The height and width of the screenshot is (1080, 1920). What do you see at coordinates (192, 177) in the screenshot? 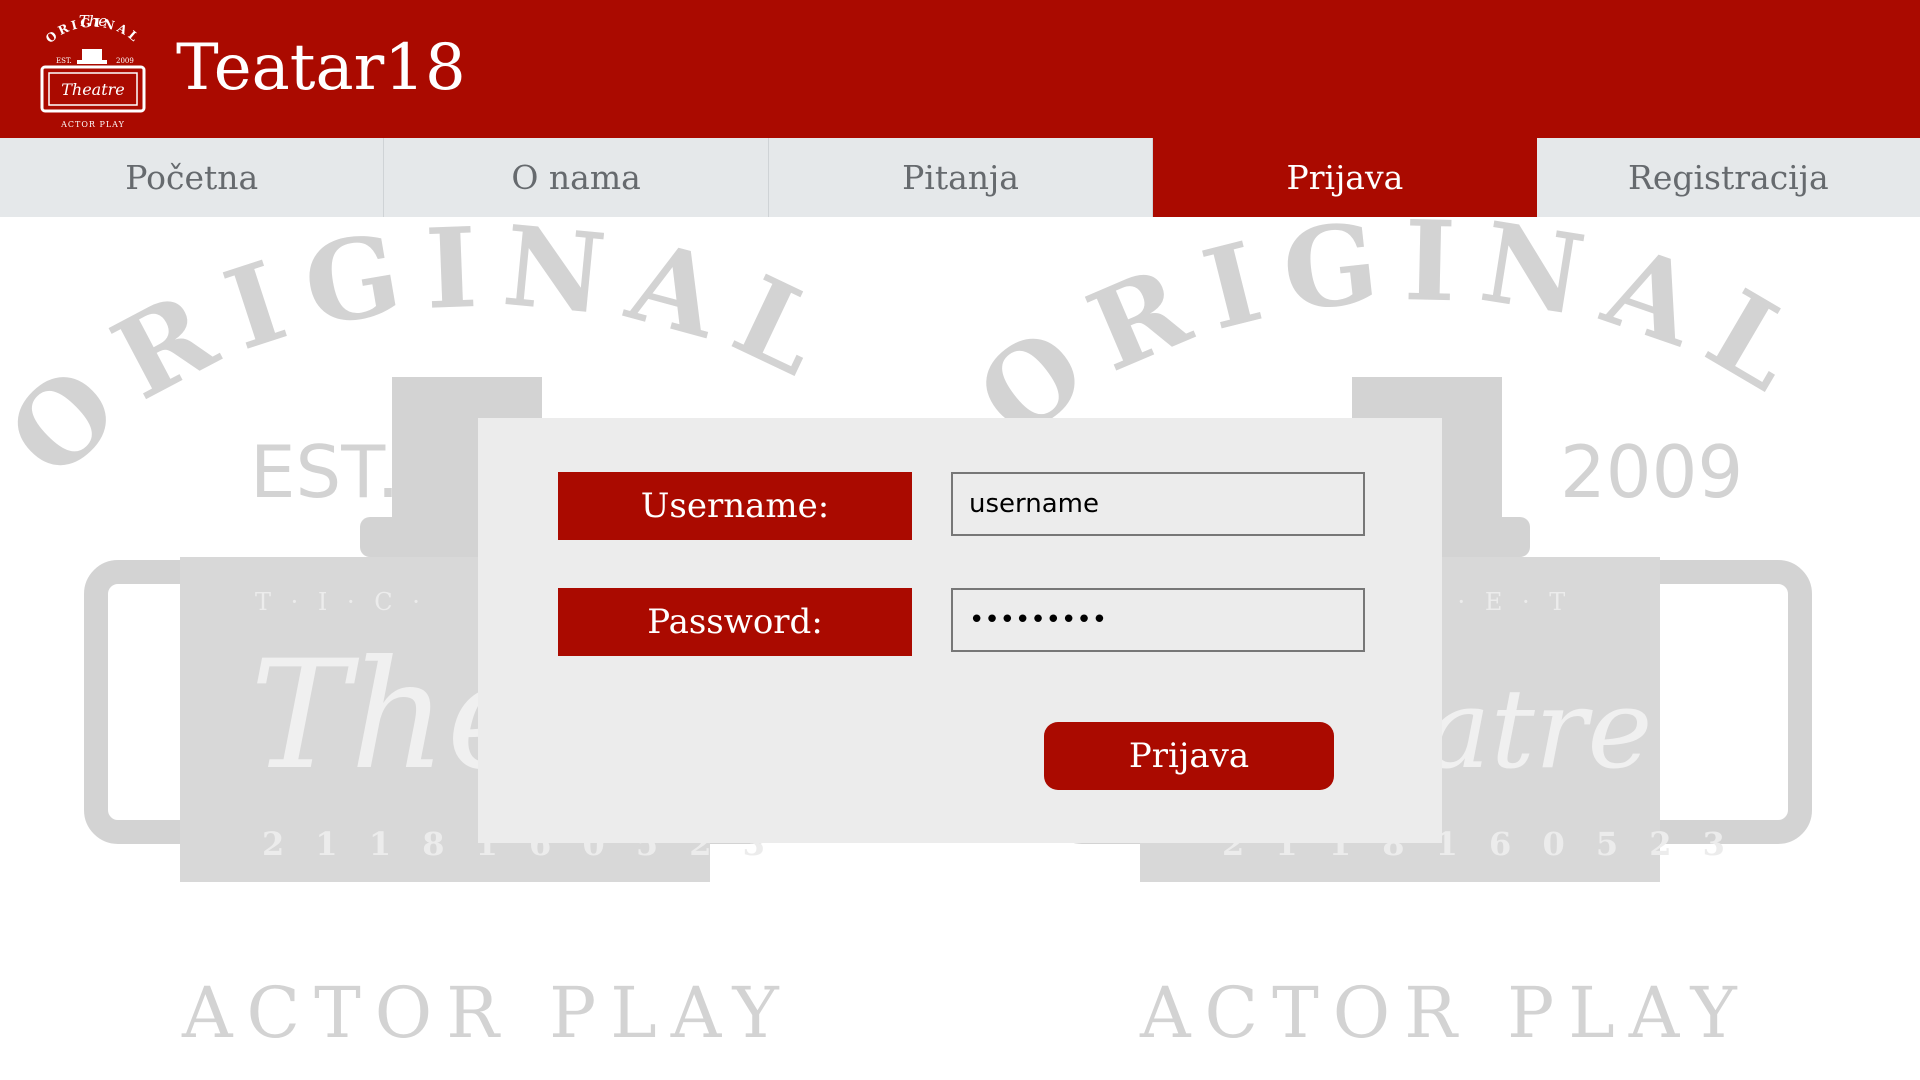
I see `nav-item-pocetna: Početna` at bounding box center [192, 177].